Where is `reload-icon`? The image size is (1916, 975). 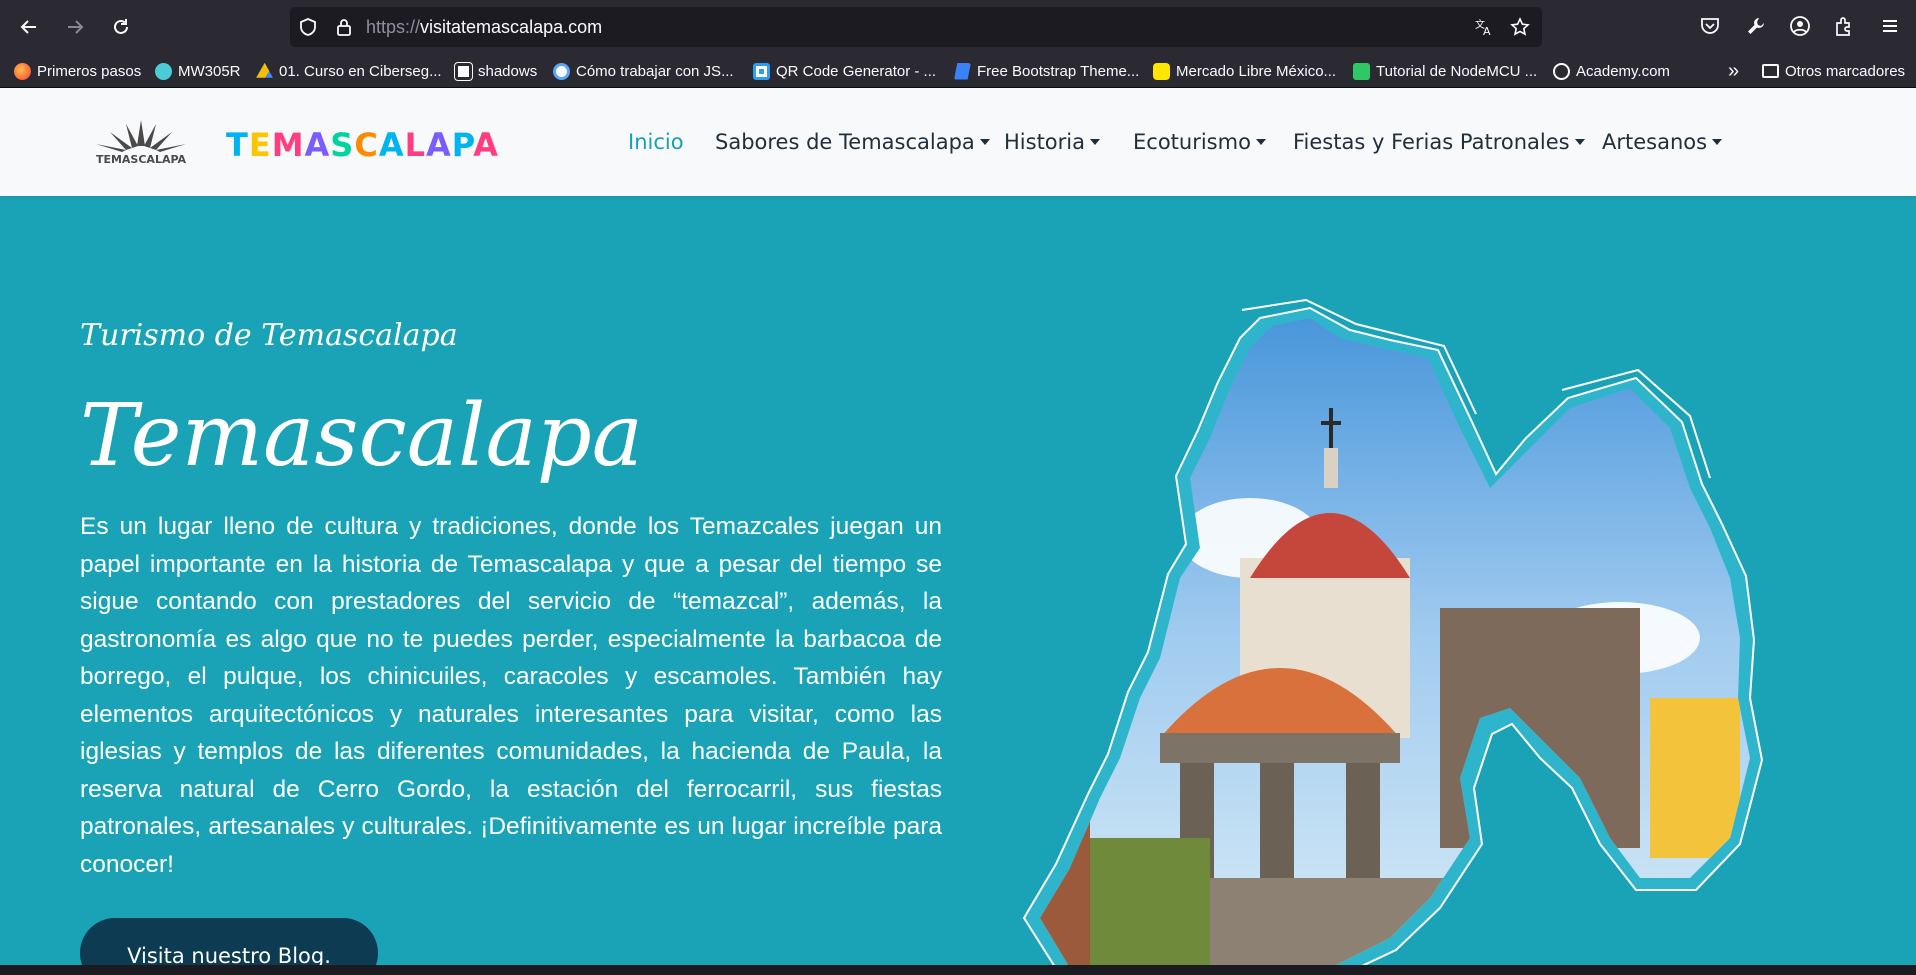
reload-icon is located at coordinates (121, 26).